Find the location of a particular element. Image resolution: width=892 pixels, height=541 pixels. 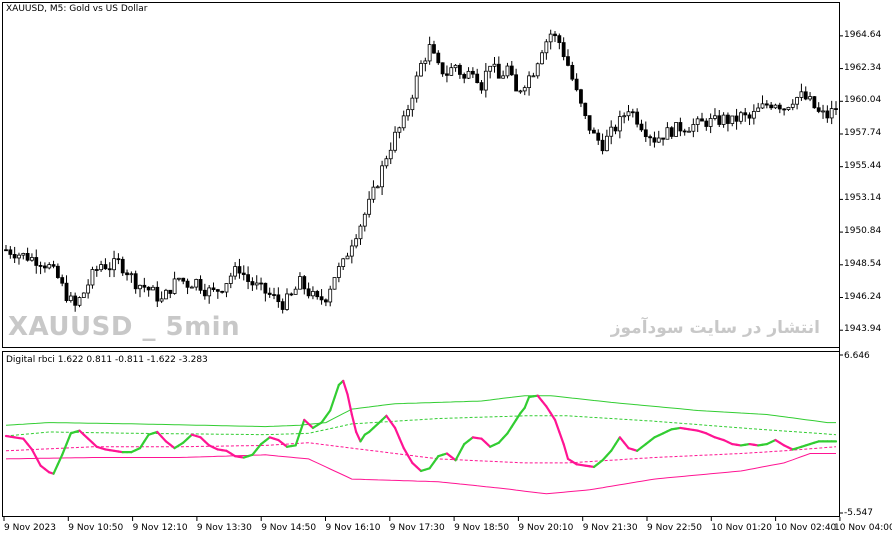

price-label: 1962.34 is located at coordinates (863, 67).